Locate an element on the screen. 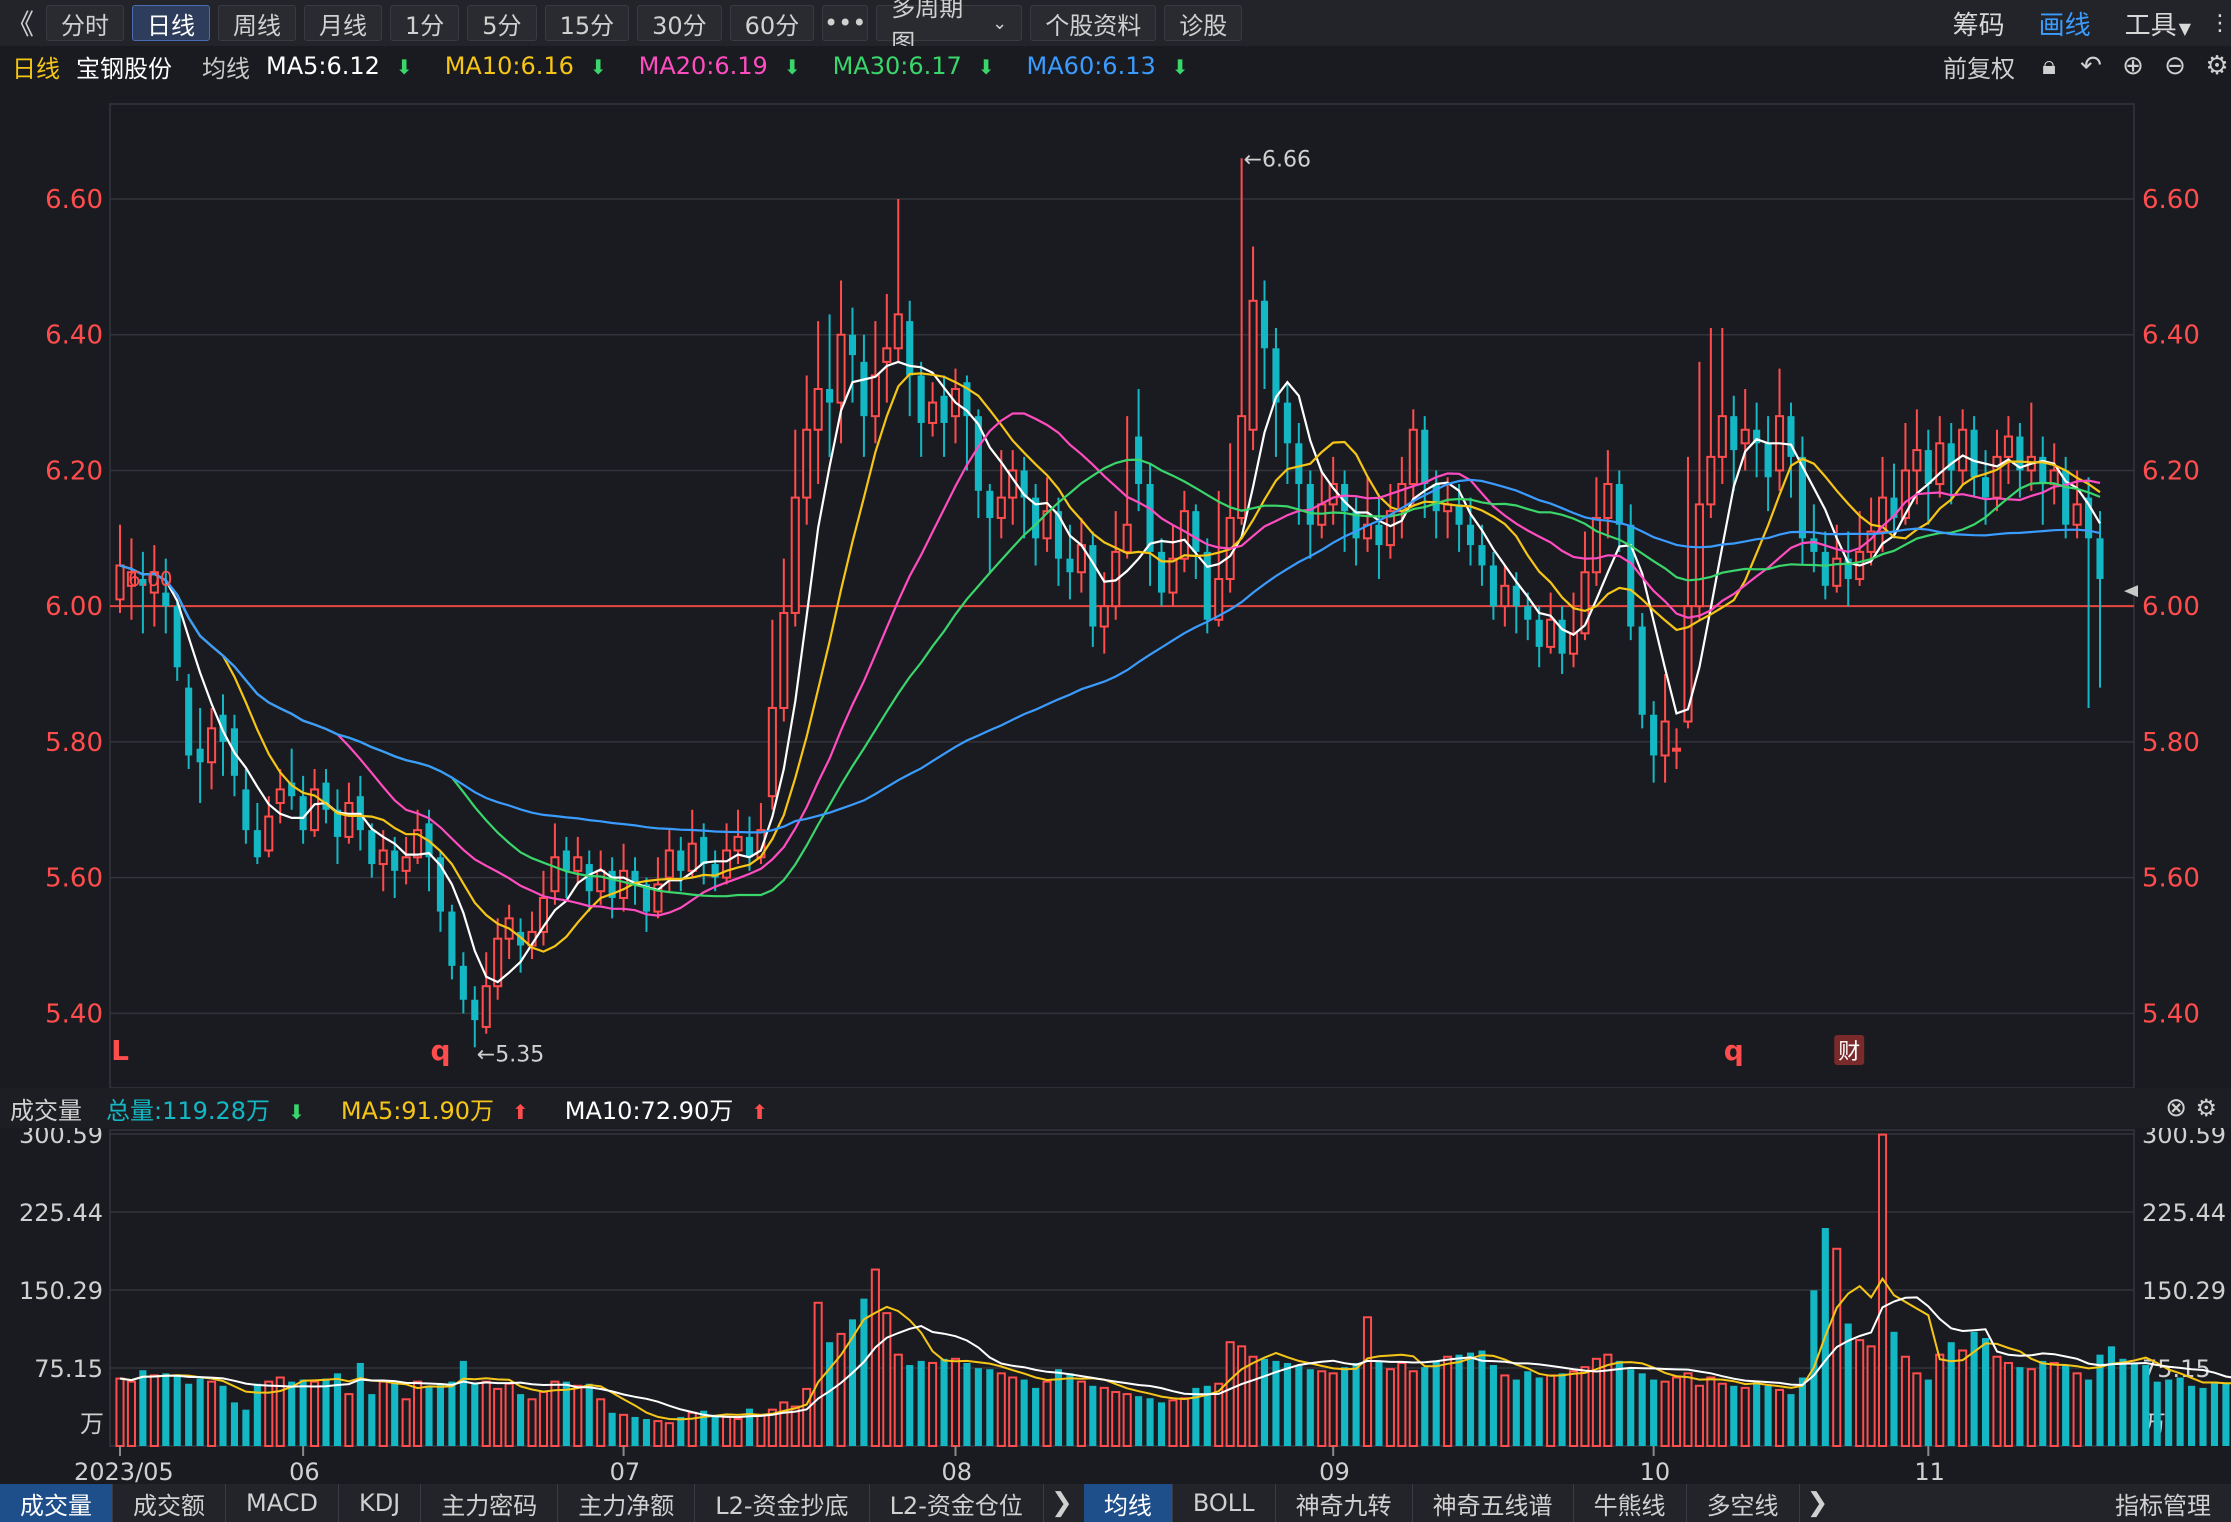 The width and height of the screenshot is (2231, 1522). current-price-pointer is located at coordinates (2131, 591).